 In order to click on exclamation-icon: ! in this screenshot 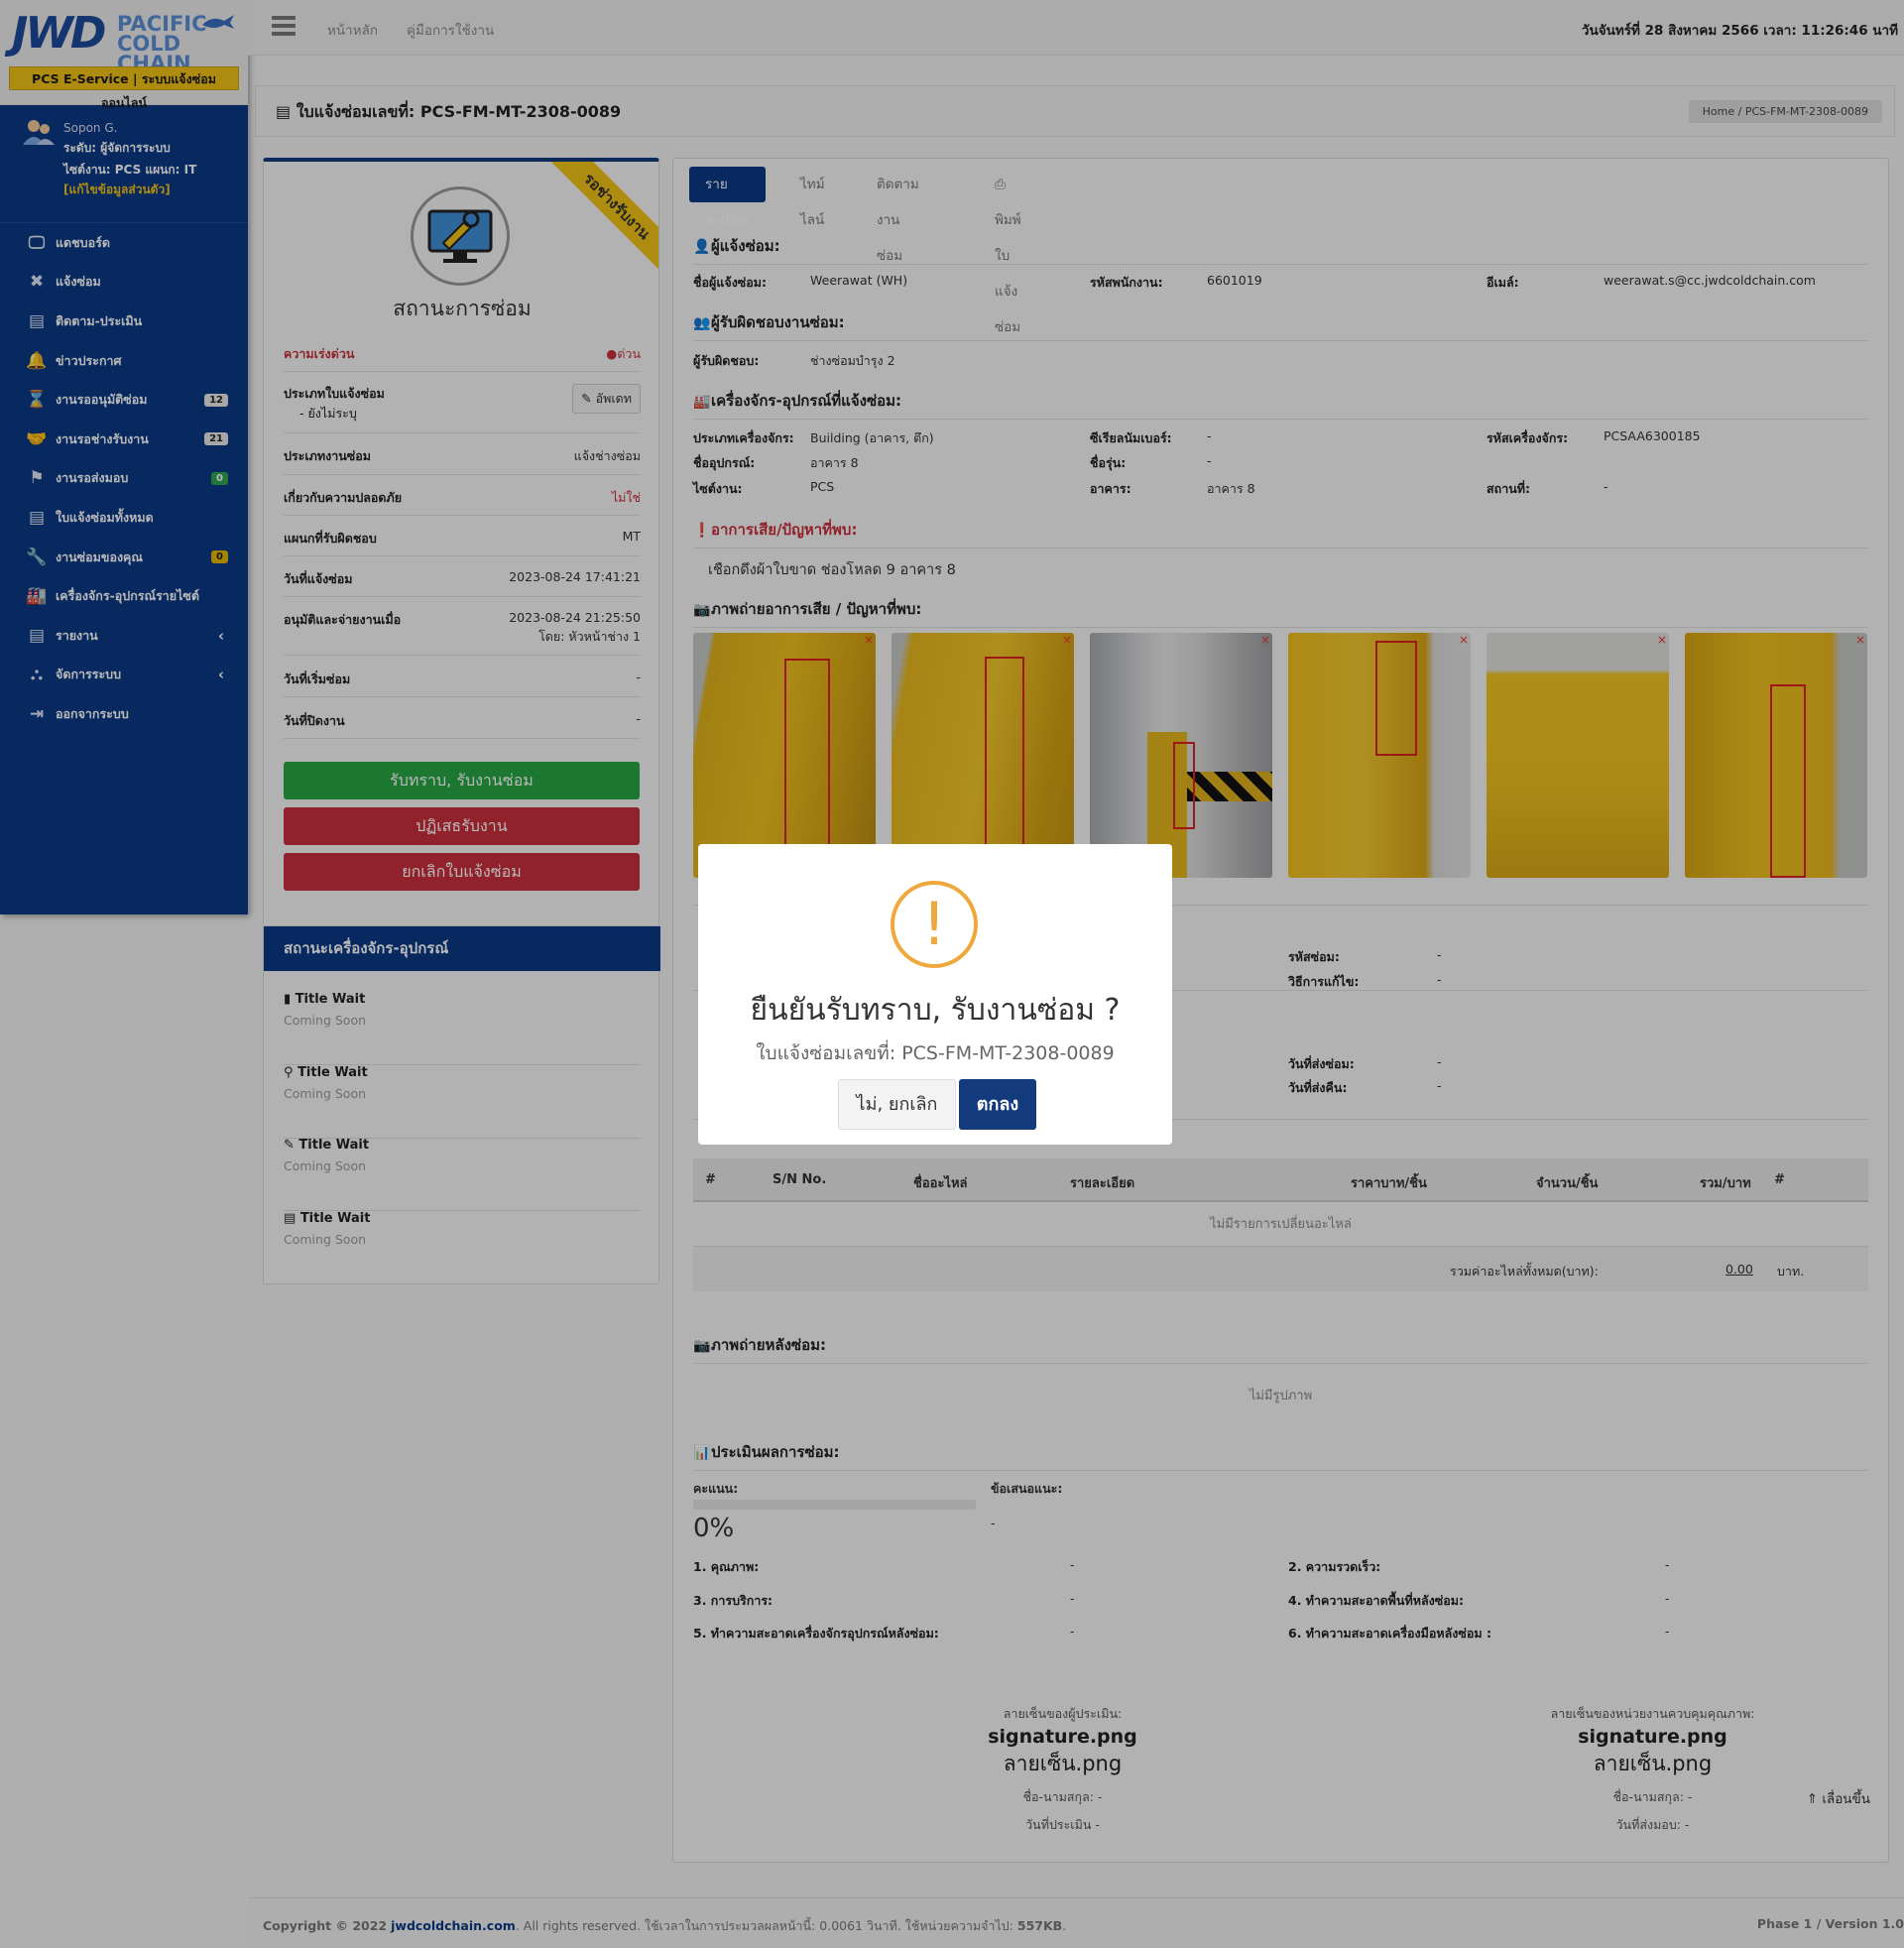, I will do `click(934, 924)`.